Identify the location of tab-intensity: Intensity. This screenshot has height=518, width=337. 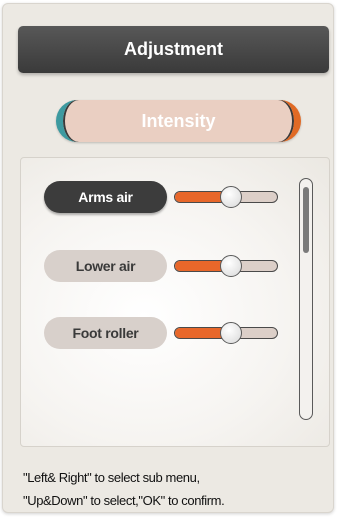
(178, 121).